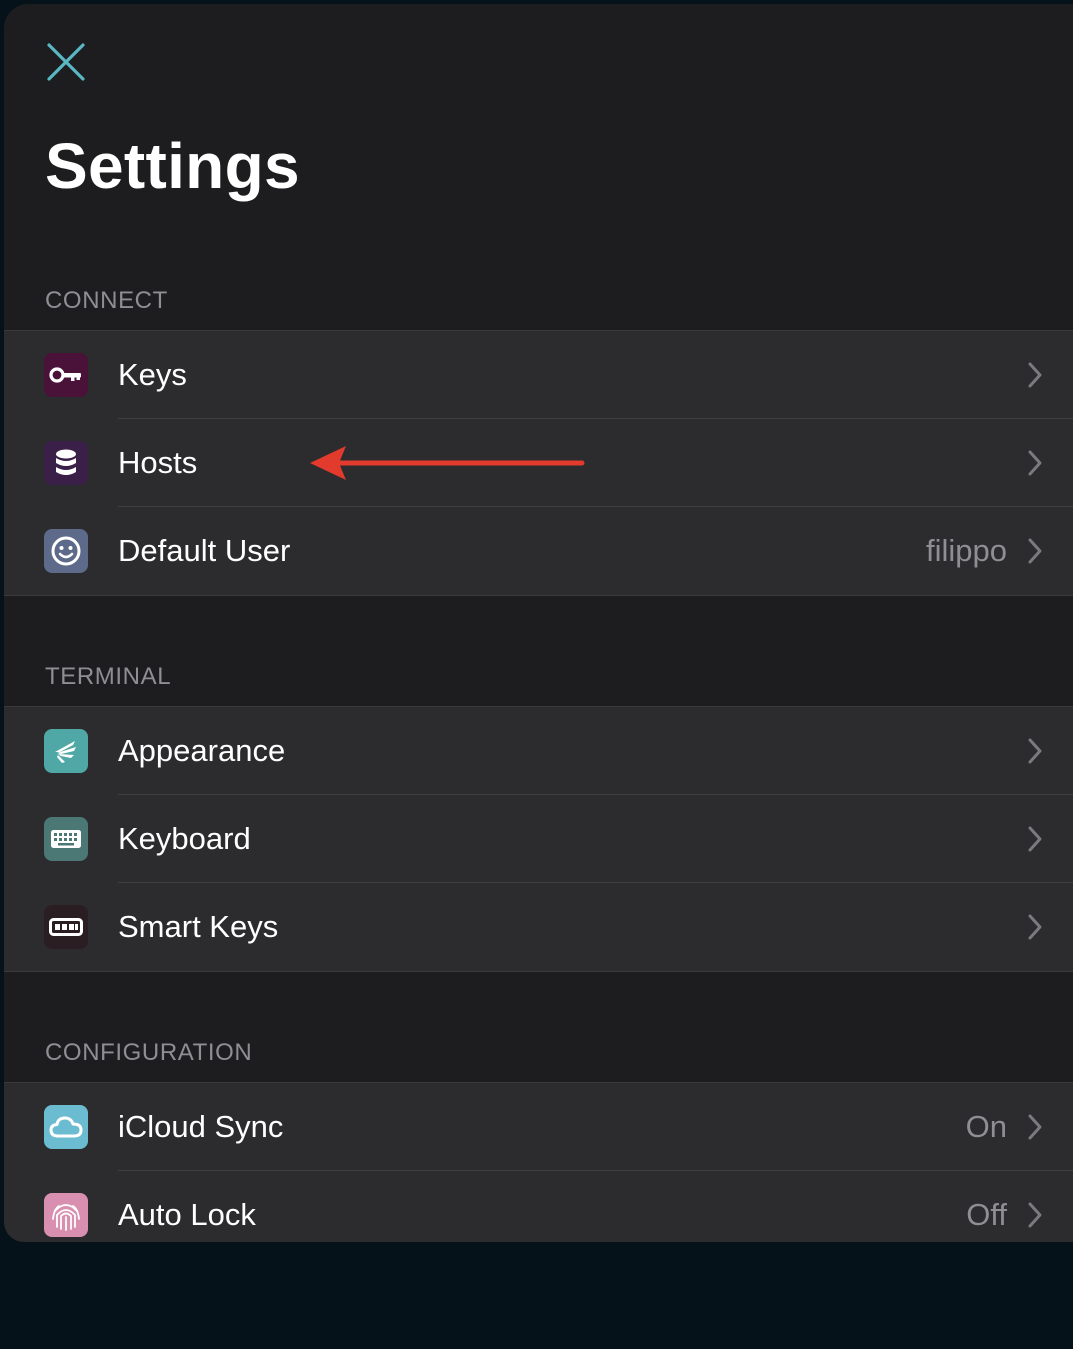 The image size is (1073, 1349). What do you see at coordinates (172, 166) in the screenshot?
I see `page-title: Settings` at bounding box center [172, 166].